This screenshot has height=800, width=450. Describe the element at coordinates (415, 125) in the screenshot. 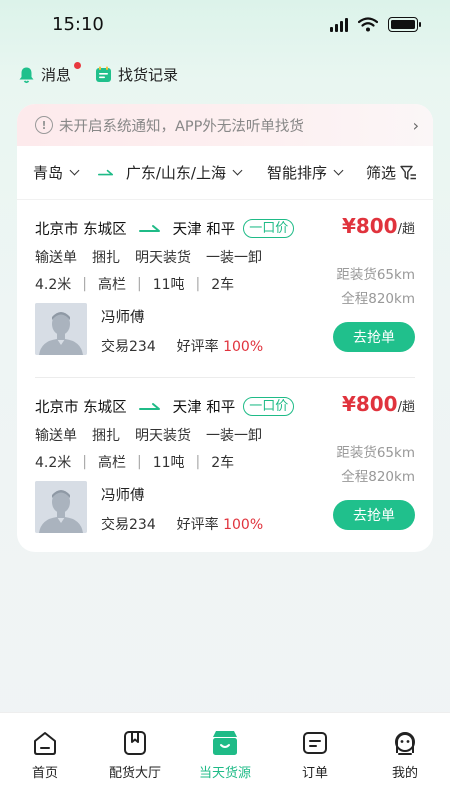

I see `chevron-right-icon: ›` at that location.